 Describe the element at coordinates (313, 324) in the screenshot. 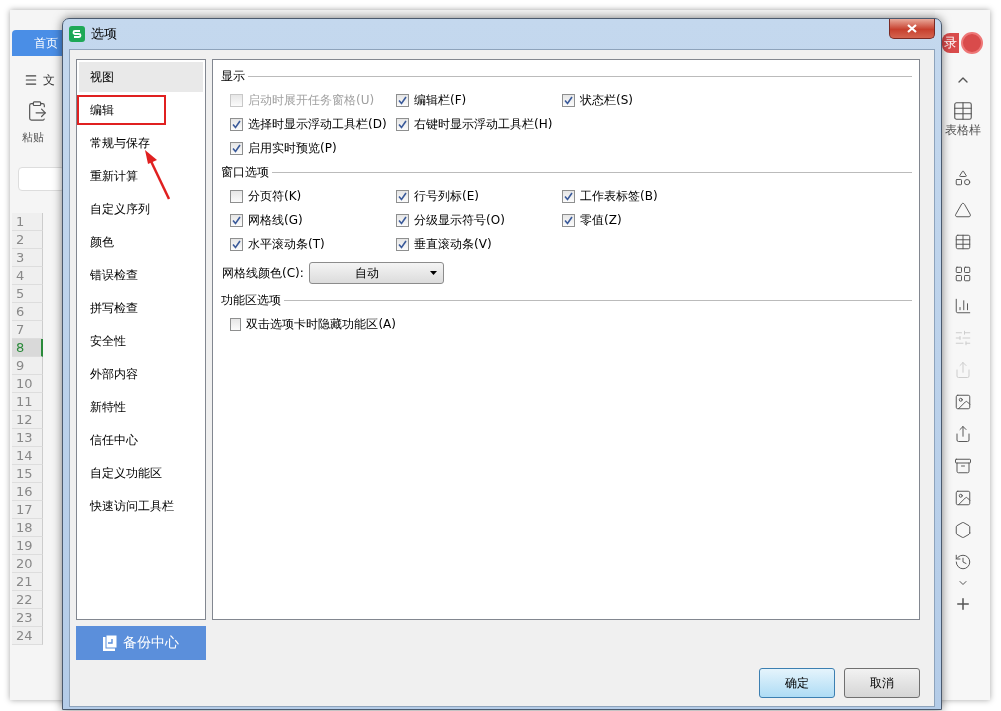

I see `option-checkbox: 双击选项卡时隐藏功能区(A)` at that location.